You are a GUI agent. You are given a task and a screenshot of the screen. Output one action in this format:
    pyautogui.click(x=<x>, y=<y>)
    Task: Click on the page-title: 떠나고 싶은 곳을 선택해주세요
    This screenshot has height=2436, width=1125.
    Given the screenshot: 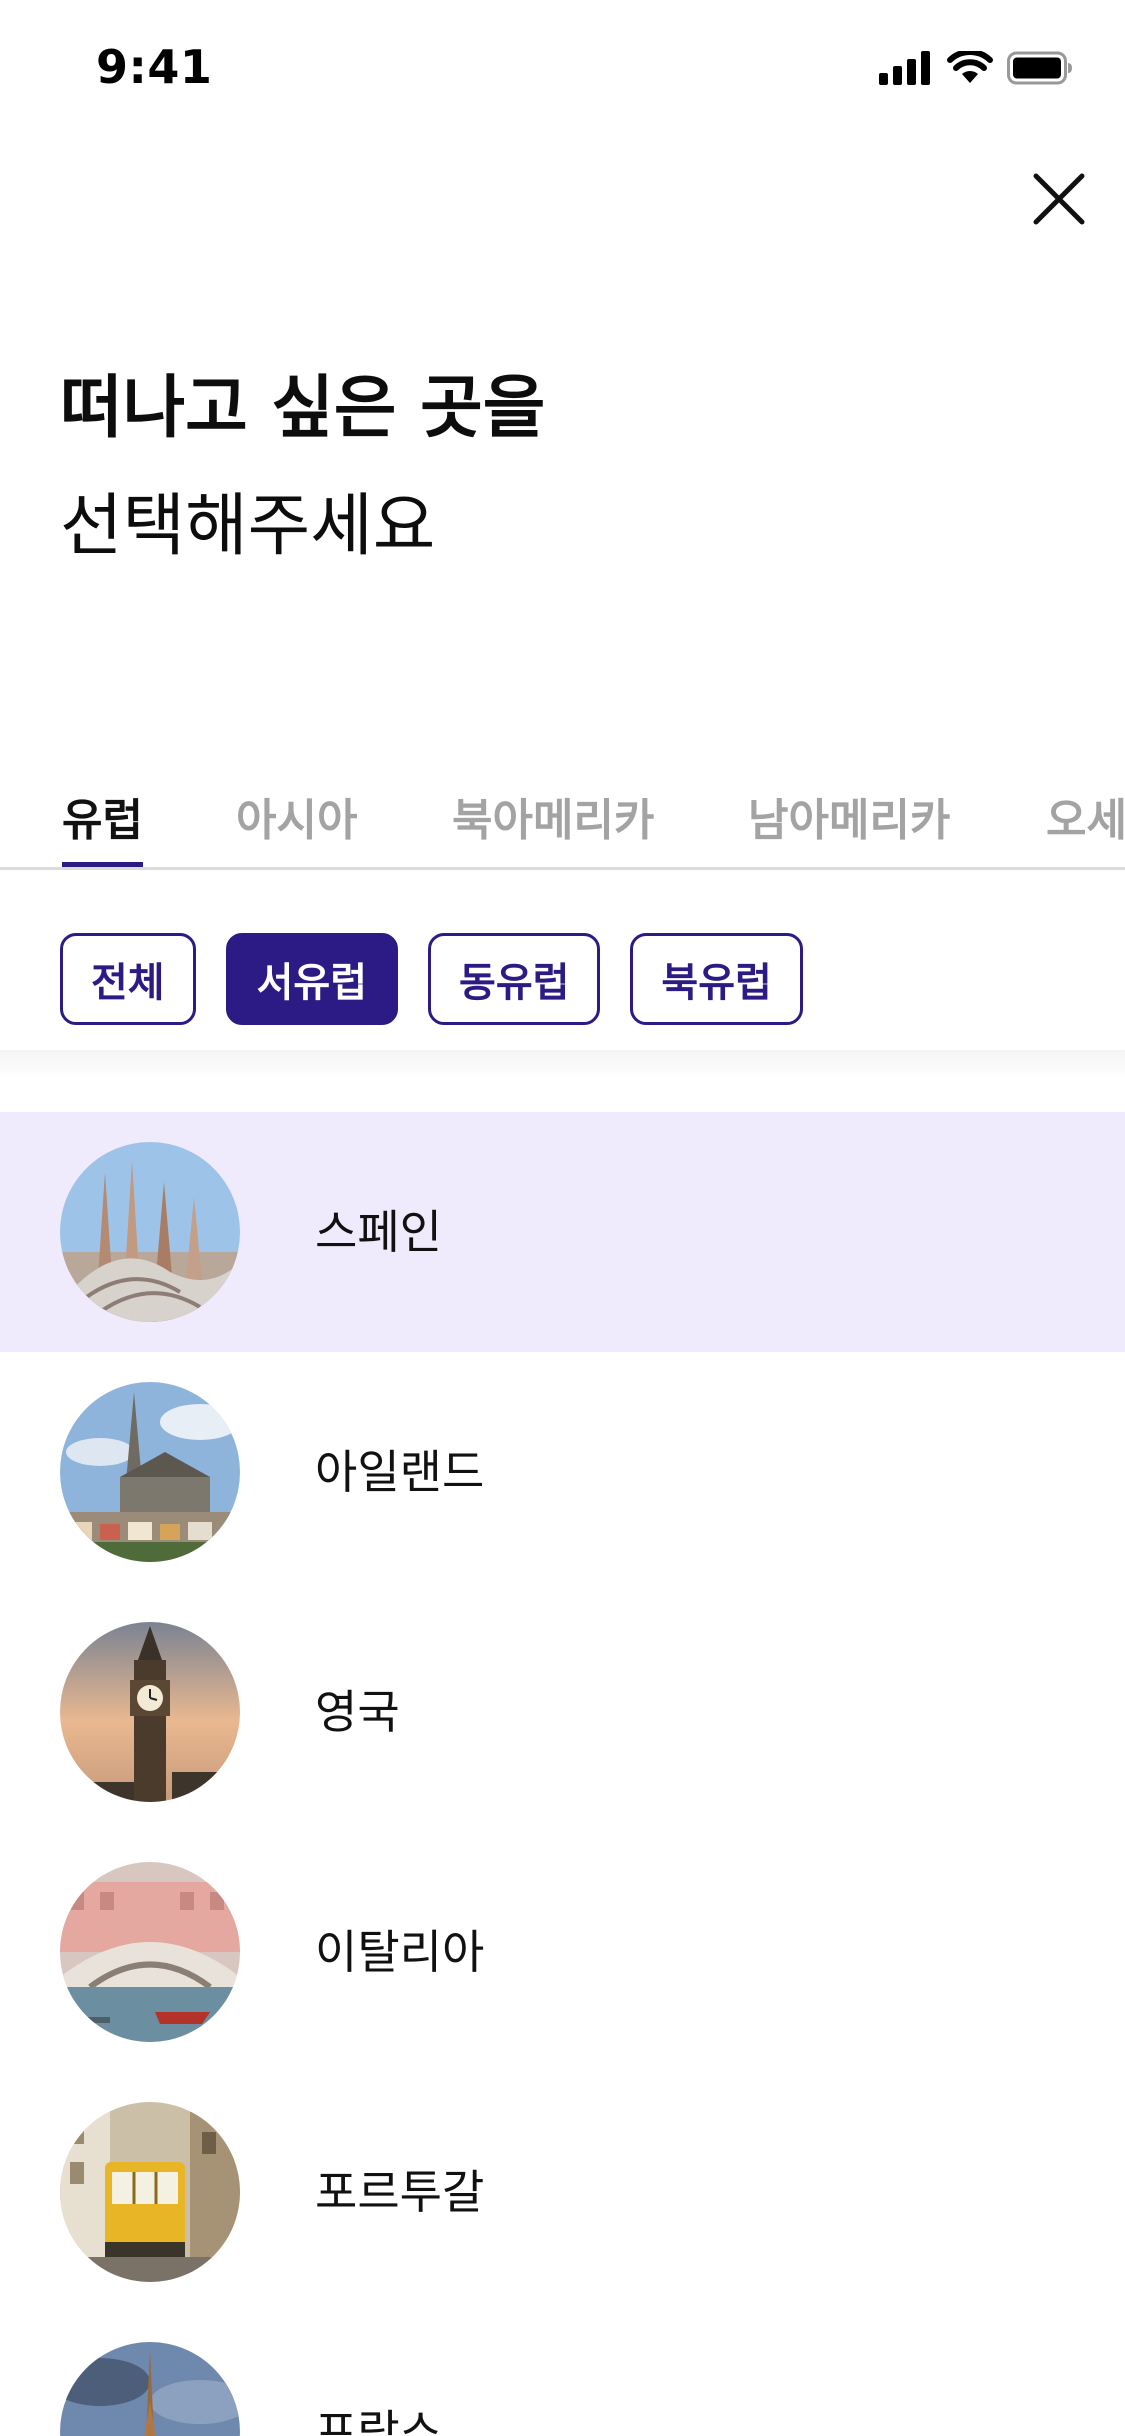 What is the action you would take?
    pyautogui.click(x=560, y=468)
    